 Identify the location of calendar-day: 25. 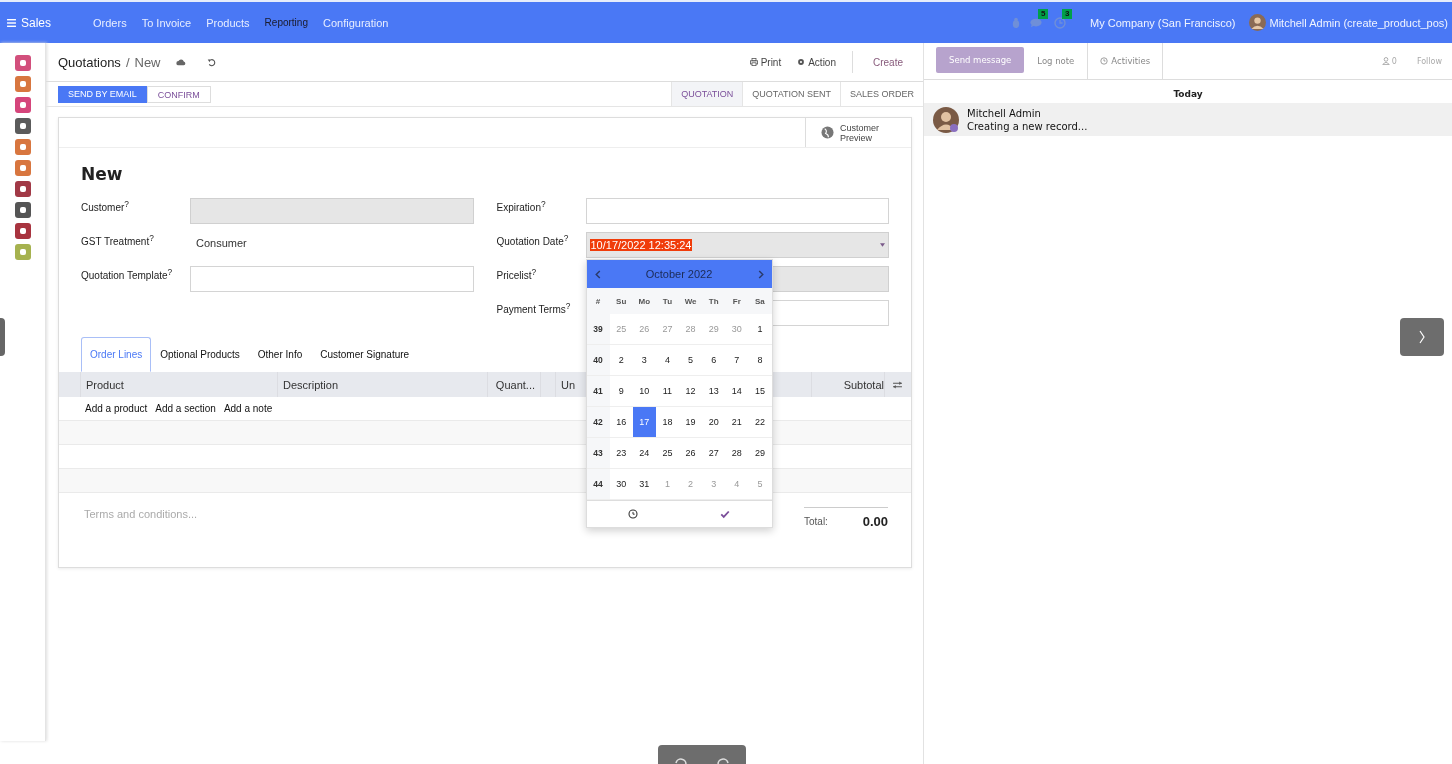
(667, 453).